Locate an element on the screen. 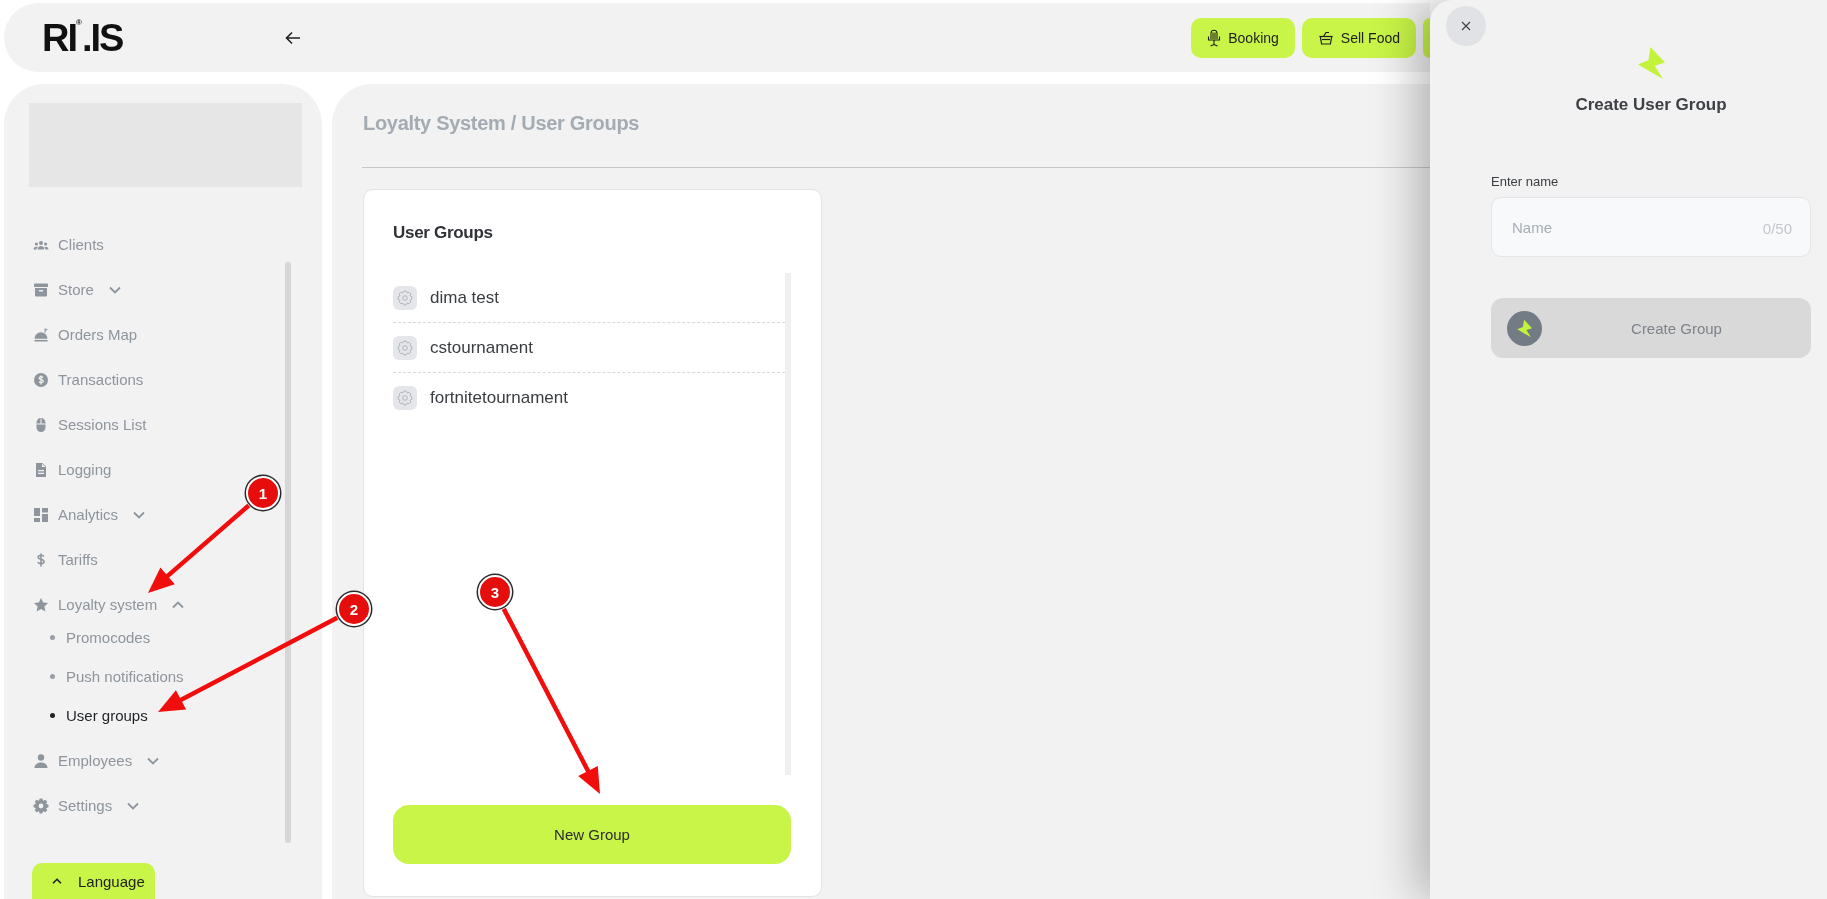 Image resolution: width=1827 pixels, height=899 pixels. annotation-marker: 2 is located at coordinates (354, 609).